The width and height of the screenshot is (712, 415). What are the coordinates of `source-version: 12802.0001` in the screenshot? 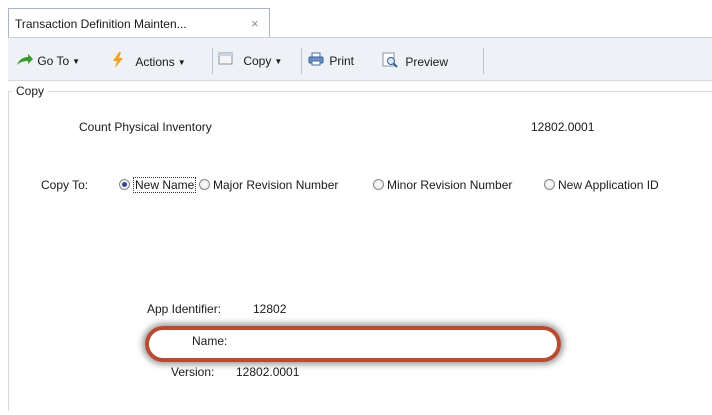 It's located at (563, 127).